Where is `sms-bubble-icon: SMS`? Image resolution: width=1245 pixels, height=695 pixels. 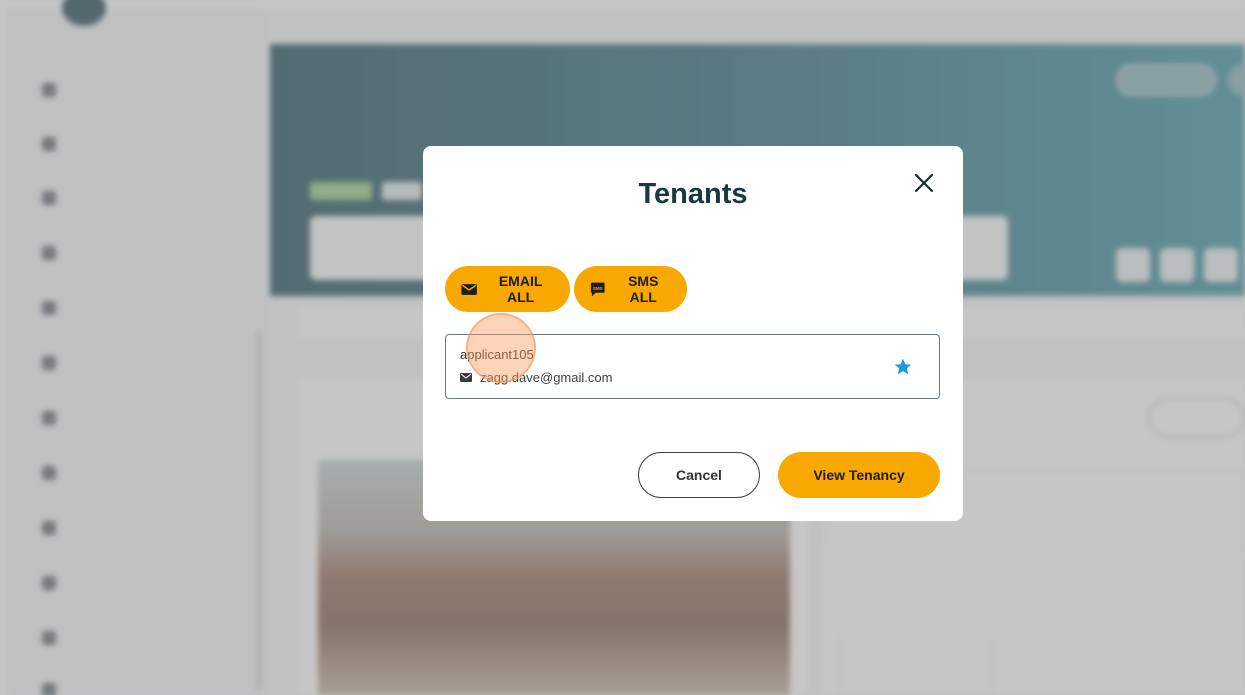
sms-bubble-icon: SMS is located at coordinates (597, 289).